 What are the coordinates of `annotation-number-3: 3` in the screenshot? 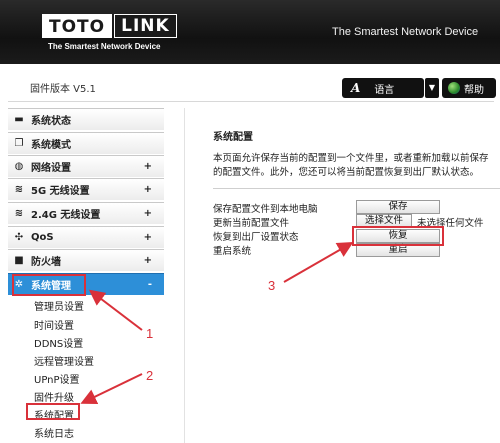 It's located at (272, 285).